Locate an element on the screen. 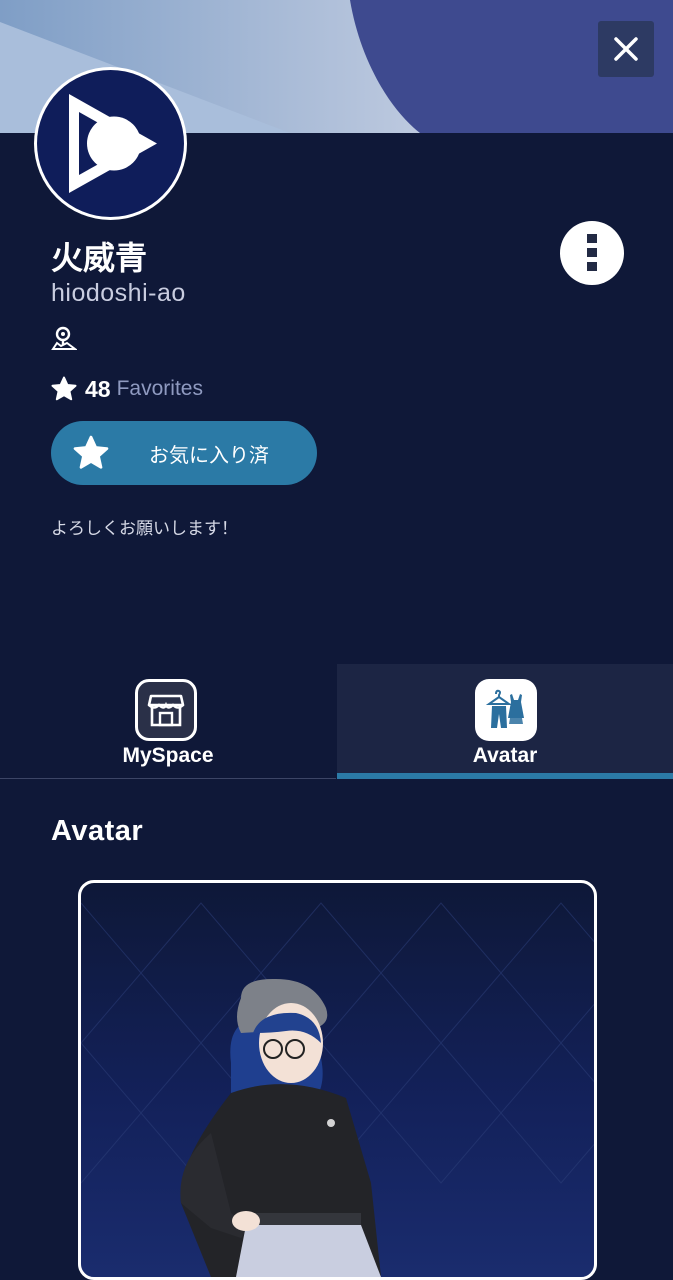 The width and height of the screenshot is (673, 1280). display-name: 火威青 is located at coordinates (99, 258).